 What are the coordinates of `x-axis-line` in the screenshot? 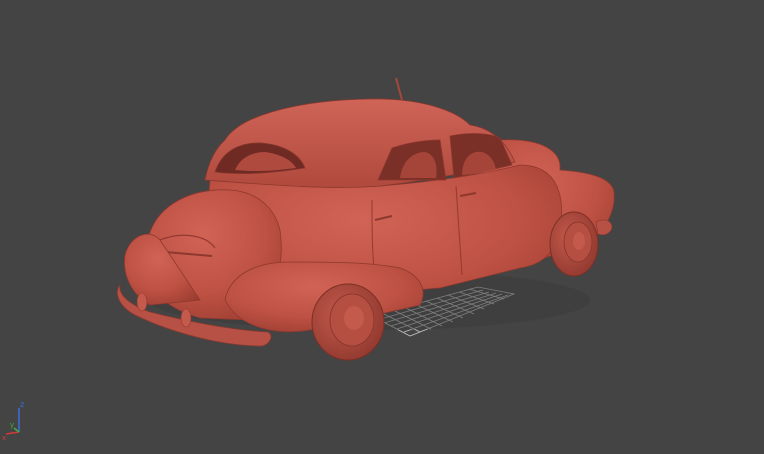 It's located at (12, 433).